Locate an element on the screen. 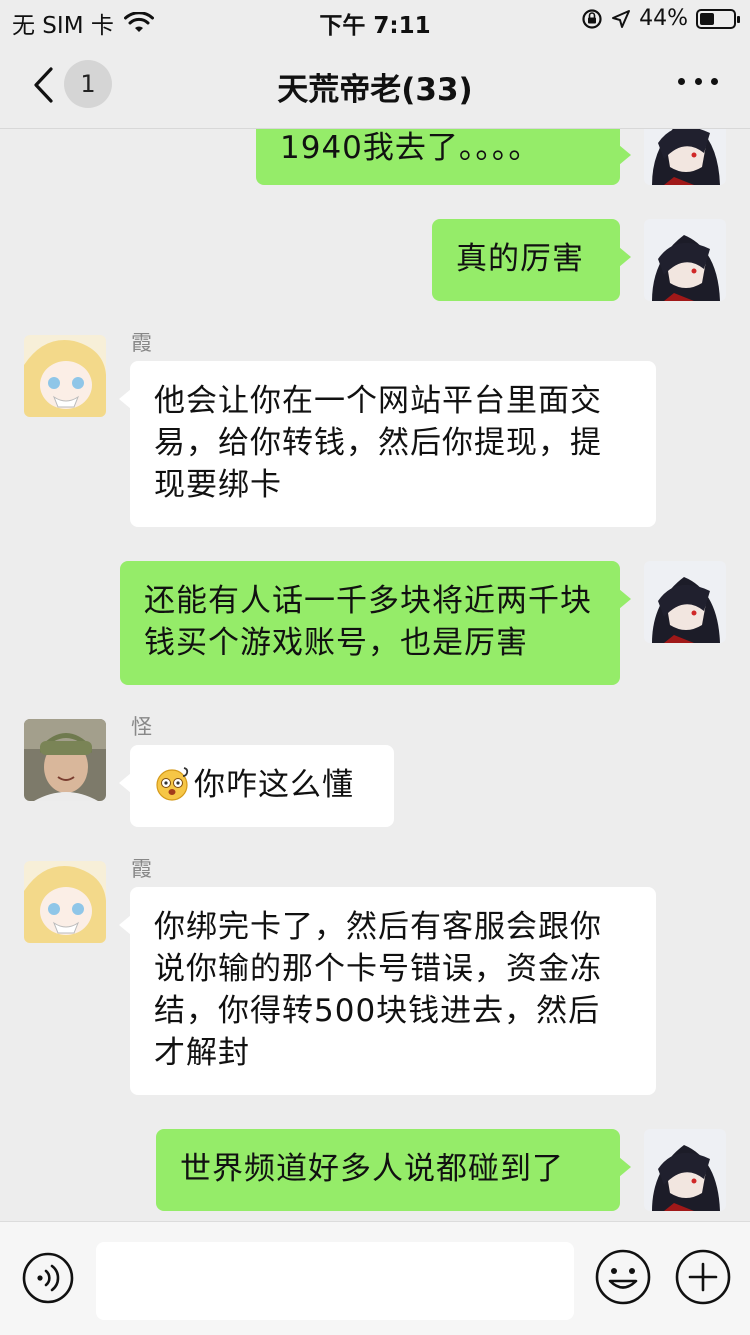 This screenshot has width=750, height=1335. message-bubble: 你咋这么懂 is located at coordinates (256, 786).